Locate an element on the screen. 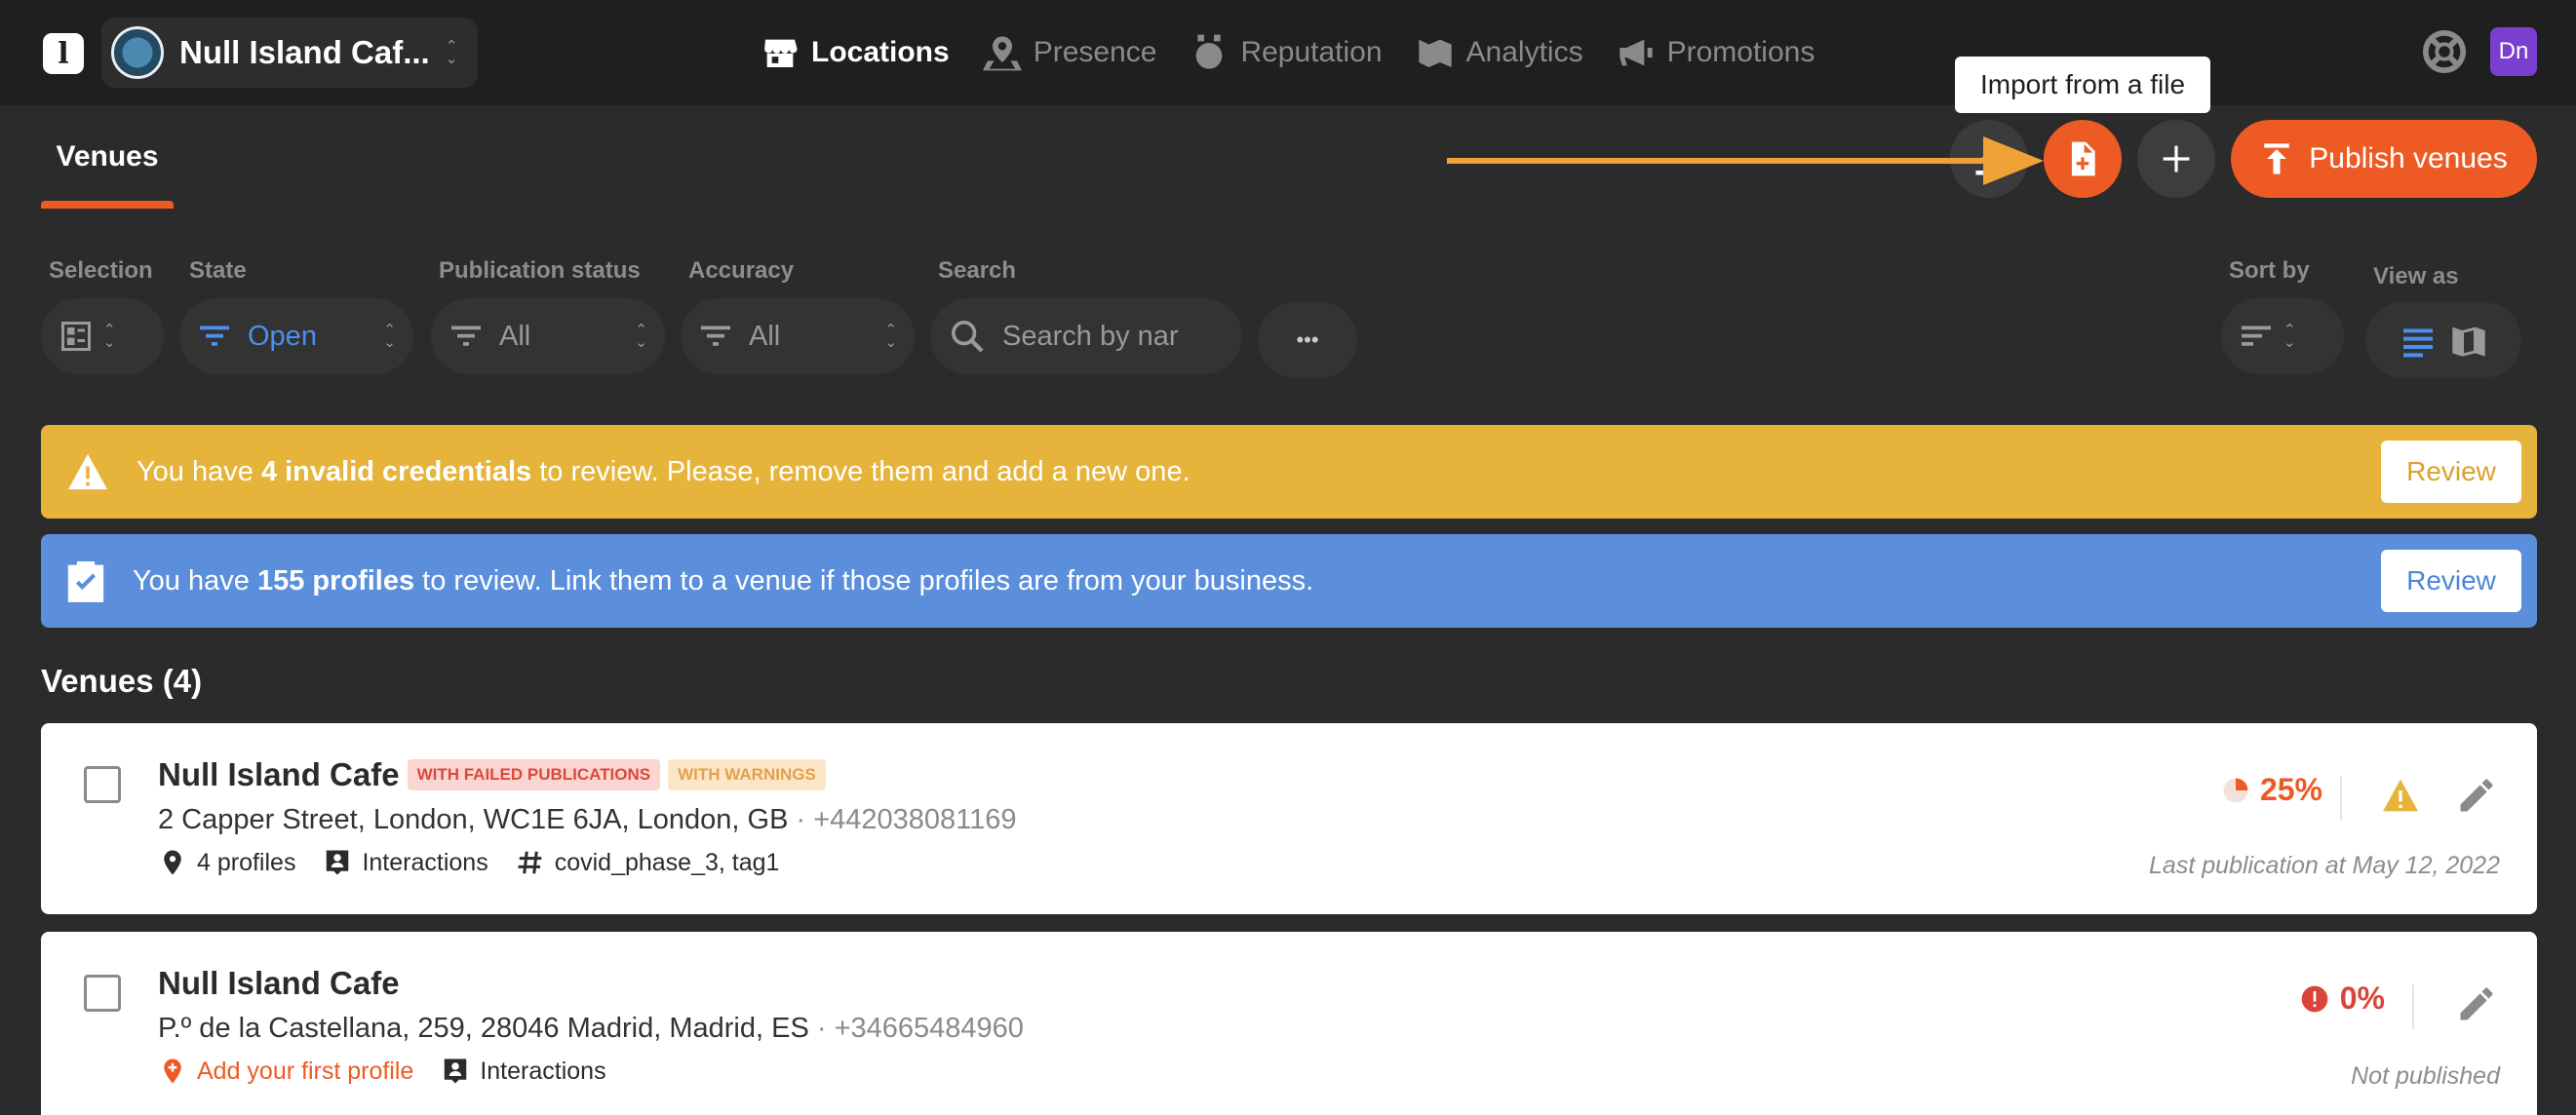 This screenshot has height=1115, width=2576. import-from-file-button is located at coordinates (2083, 159).